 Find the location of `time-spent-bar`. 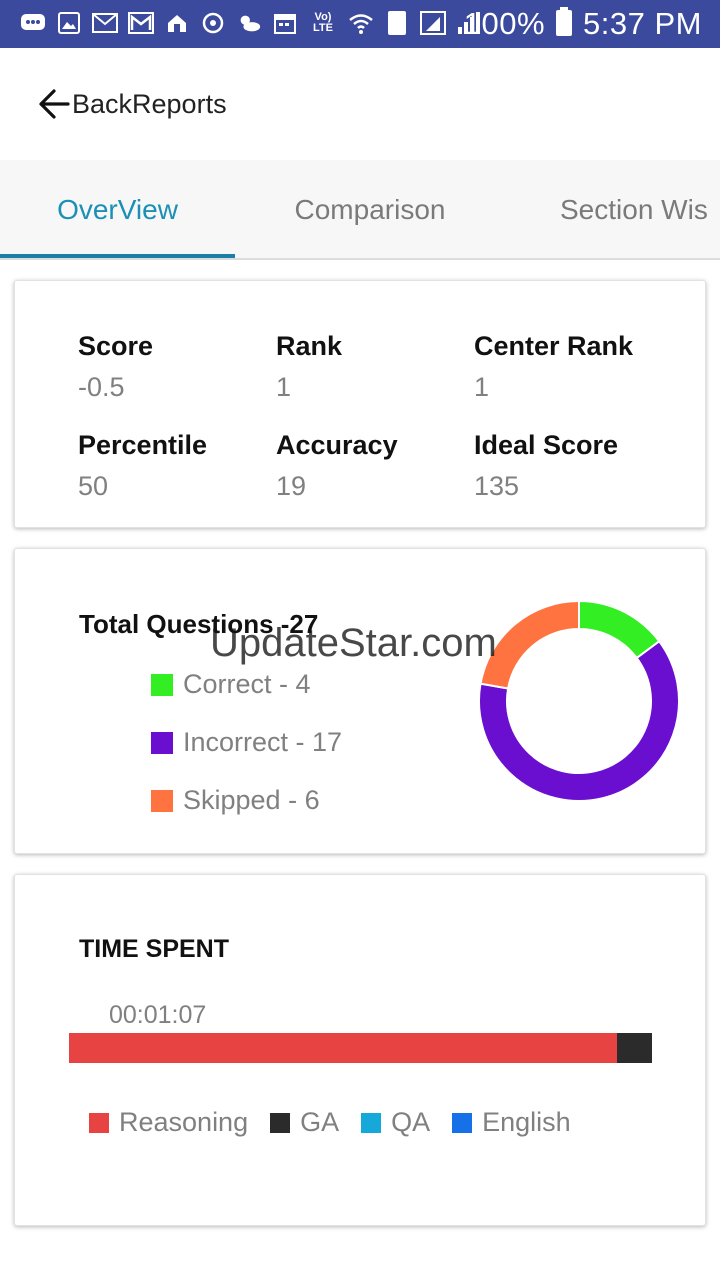

time-spent-bar is located at coordinates (360, 1048).